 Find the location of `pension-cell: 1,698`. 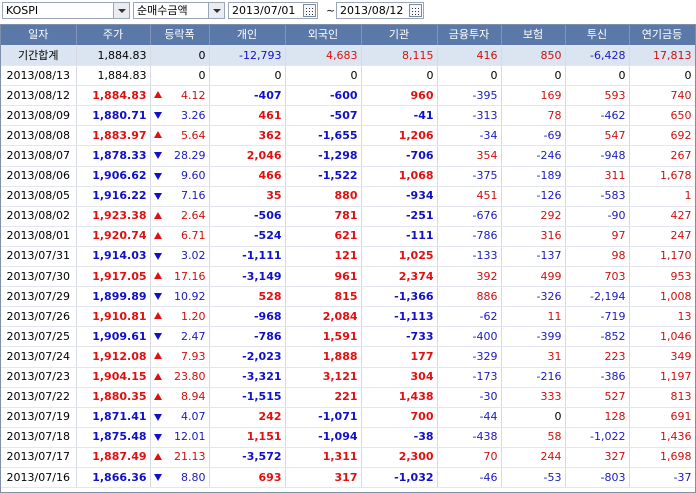

pension-cell: 1,698 is located at coordinates (662, 457).